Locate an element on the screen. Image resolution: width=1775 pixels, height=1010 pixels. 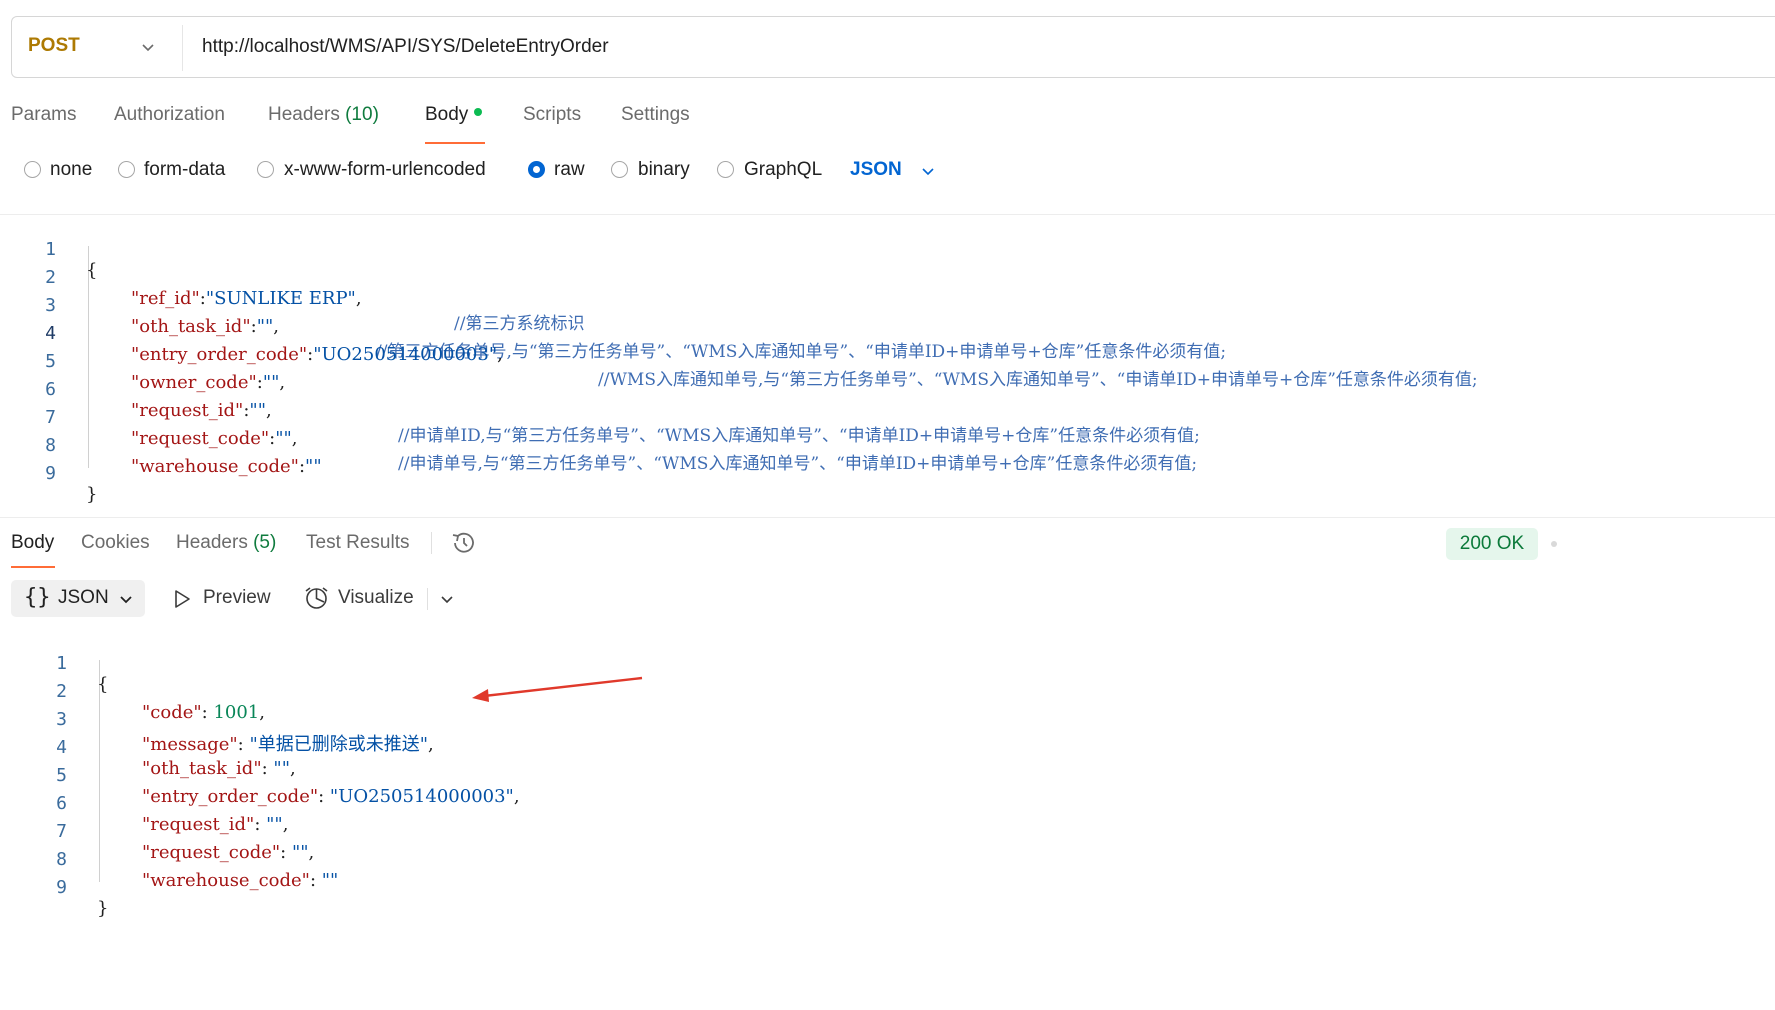
body-format-select: JSON is located at coordinates (876, 170).